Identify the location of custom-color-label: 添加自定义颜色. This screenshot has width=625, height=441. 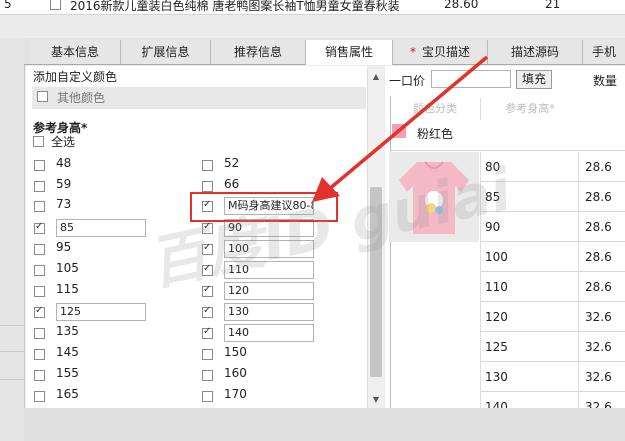
(75, 77).